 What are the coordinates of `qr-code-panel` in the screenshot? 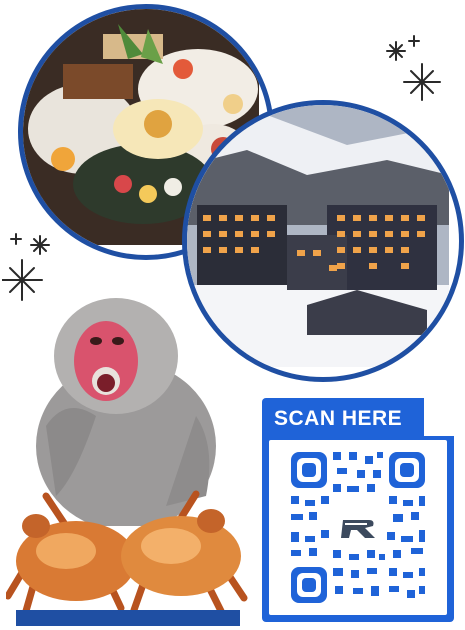 It's located at (358, 527).